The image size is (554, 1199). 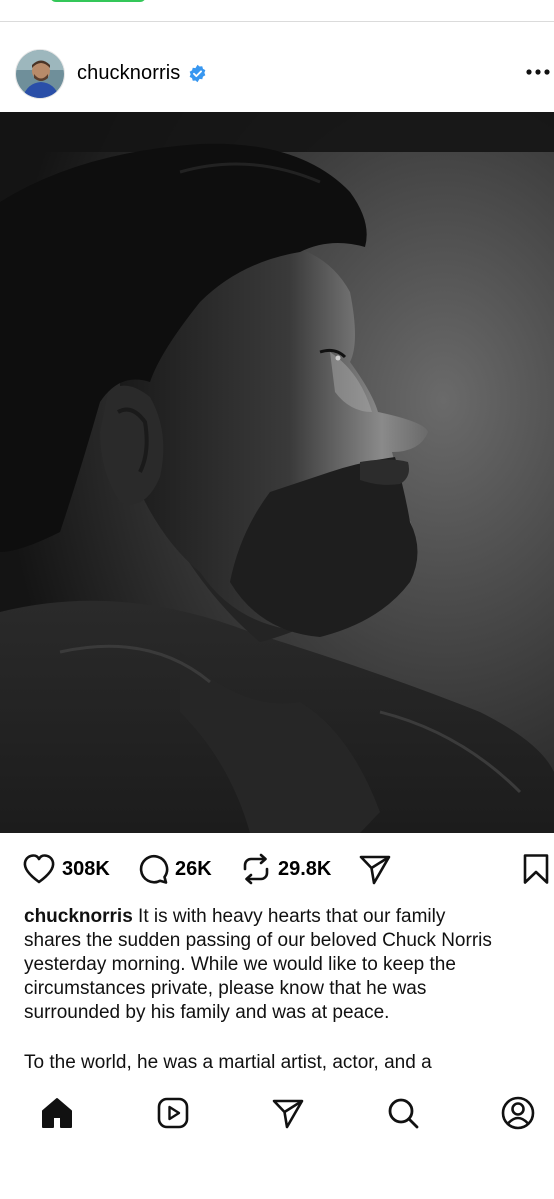 I want to click on bookmark-icon, so click(x=536, y=869).